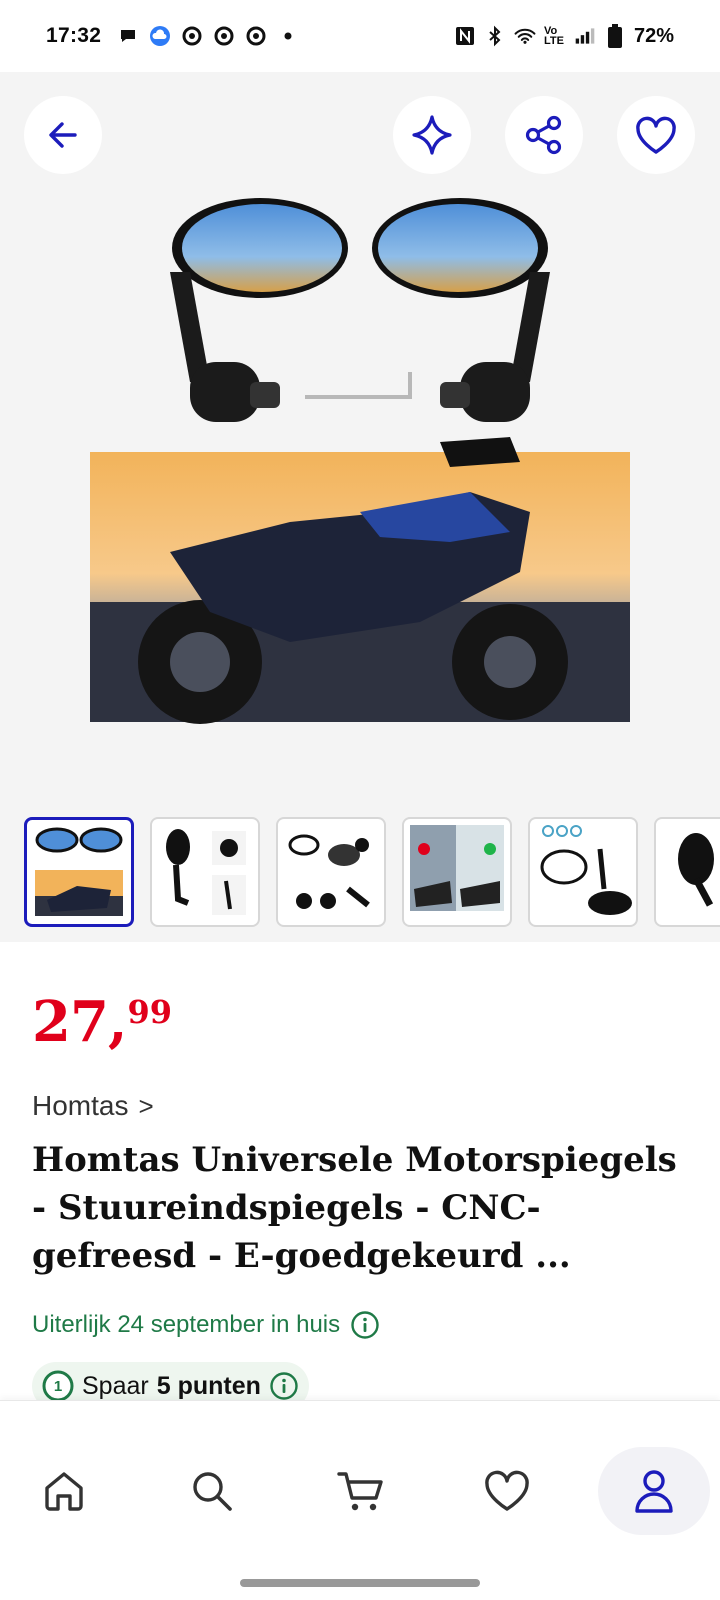 The image size is (720, 1600). Describe the element at coordinates (653, 35) in the screenshot. I see `battery-percentage: 72%` at that location.